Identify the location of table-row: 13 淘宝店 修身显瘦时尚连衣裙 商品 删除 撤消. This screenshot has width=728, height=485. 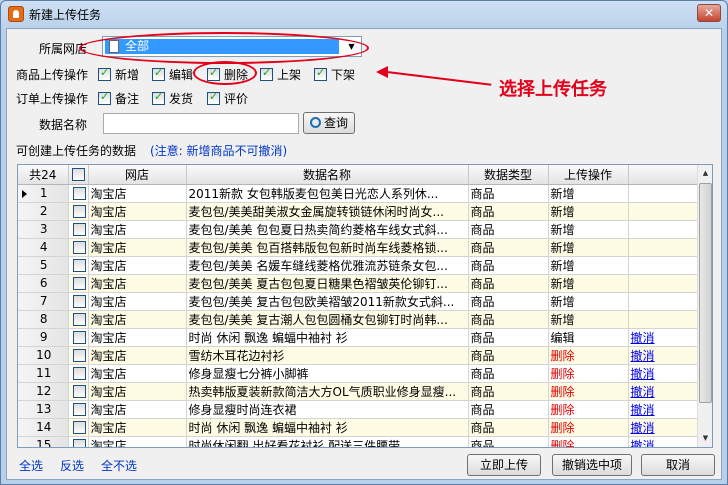
(359, 409).